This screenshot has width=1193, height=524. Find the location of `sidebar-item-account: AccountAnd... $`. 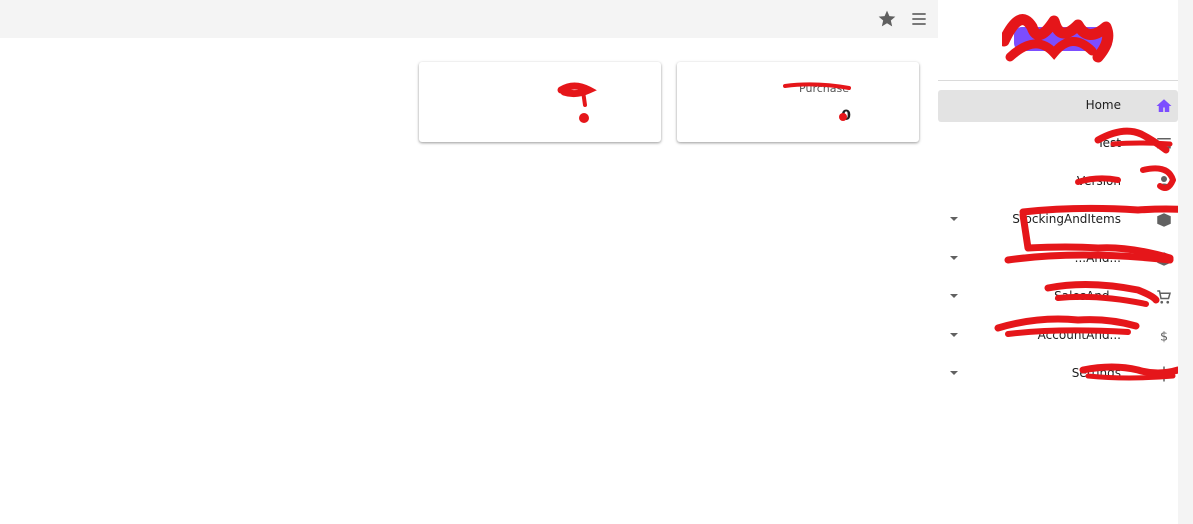

sidebar-item-account: AccountAnd... $ is located at coordinates (1058, 336).